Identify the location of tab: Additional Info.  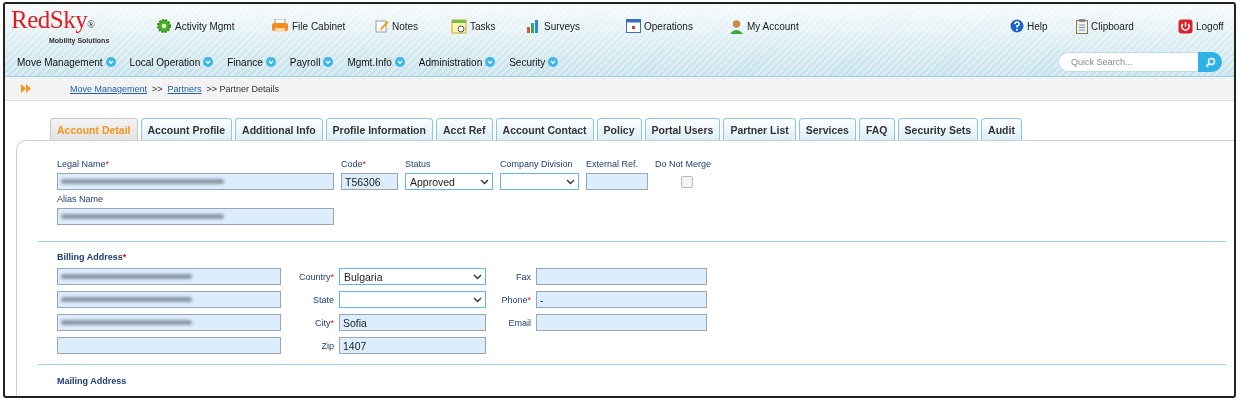
(279, 129).